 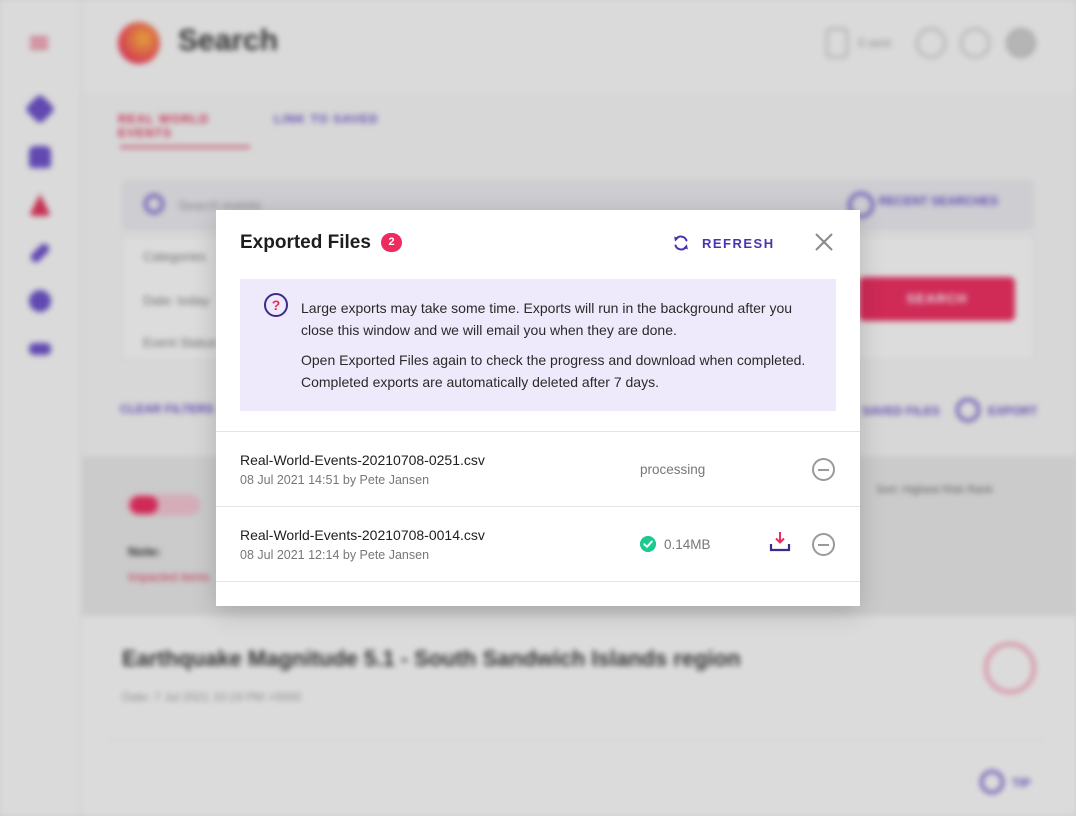 I want to click on file-count-badge: 2, so click(x=391, y=242).